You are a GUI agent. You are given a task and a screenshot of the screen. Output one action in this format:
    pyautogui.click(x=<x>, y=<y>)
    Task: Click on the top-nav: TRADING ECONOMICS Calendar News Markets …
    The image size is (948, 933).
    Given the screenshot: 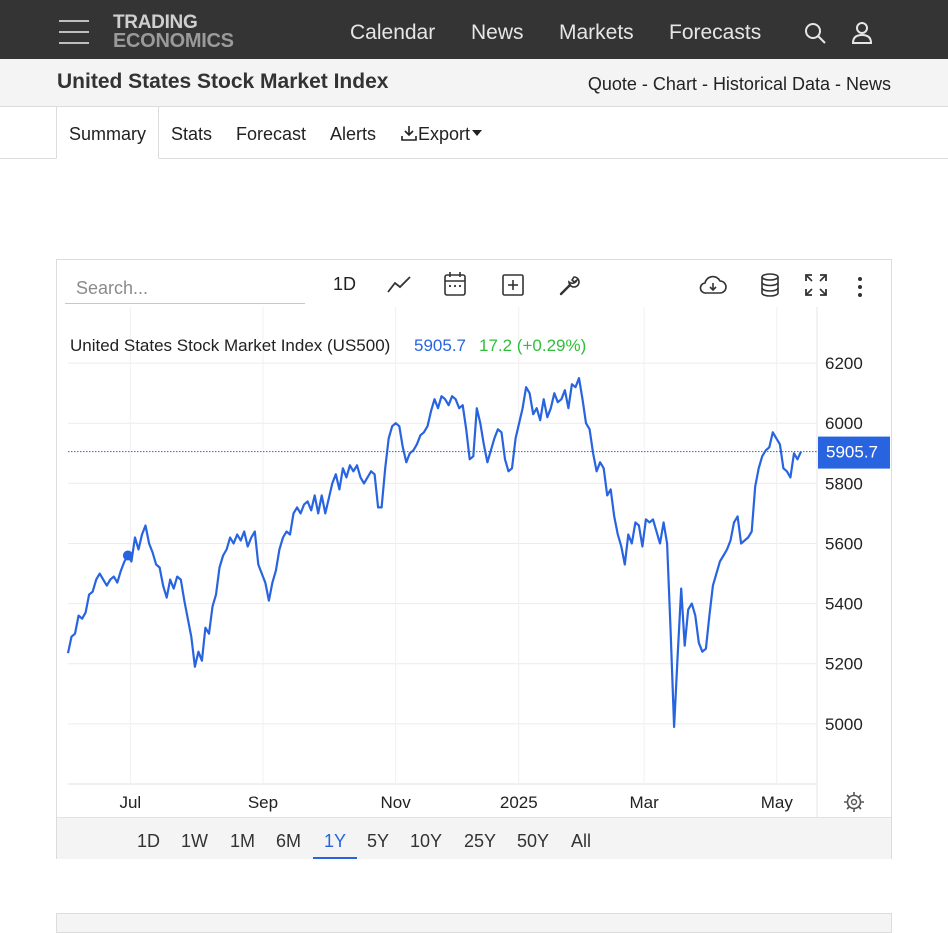 What is the action you would take?
    pyautogui.click(x=474, y=29)
    